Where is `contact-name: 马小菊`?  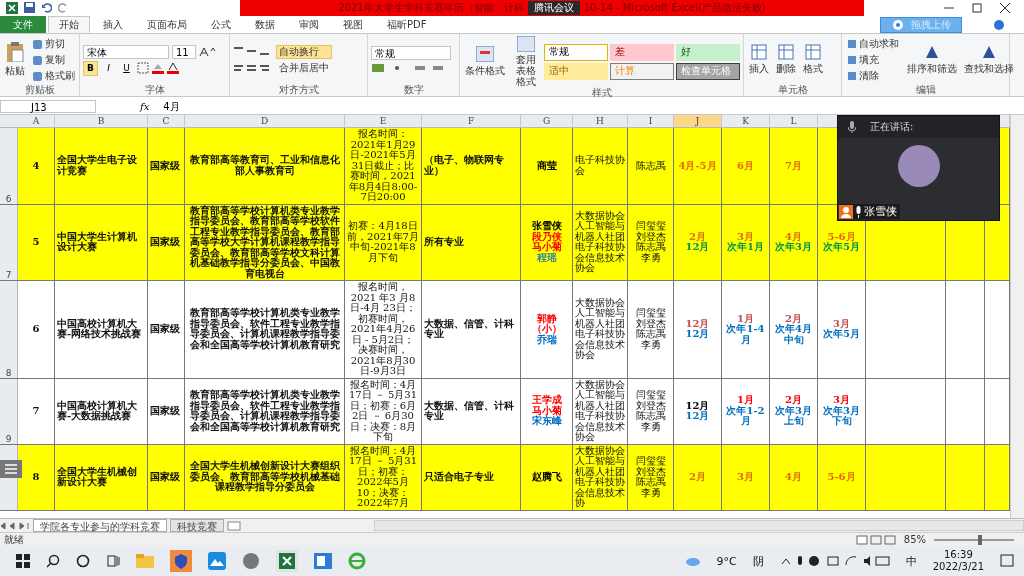 contact-name: 马小菊 is located at coordinates (546, 247).